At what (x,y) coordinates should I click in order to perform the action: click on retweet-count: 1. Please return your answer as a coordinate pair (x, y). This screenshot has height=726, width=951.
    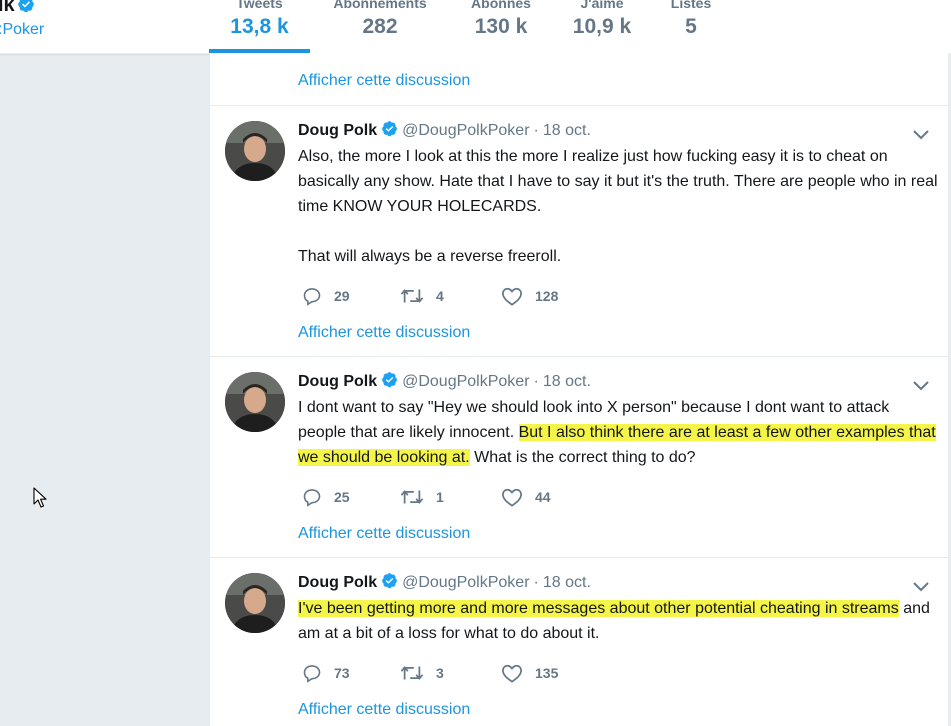
    Looking at the image, I should click on (440, 497).